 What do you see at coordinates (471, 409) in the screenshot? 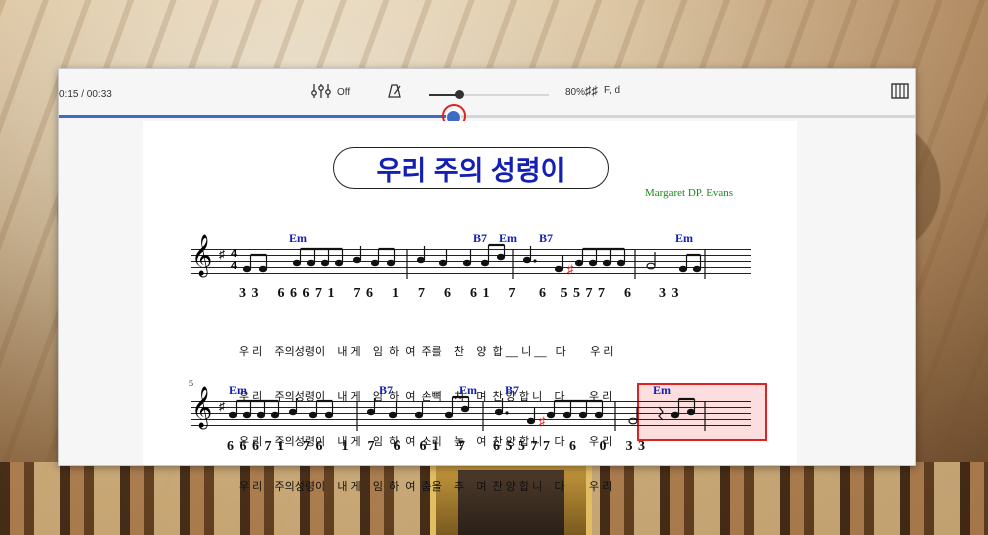
I see `music-staff: 𝄞 ♯ ♯` at bounding box center [471, 409].